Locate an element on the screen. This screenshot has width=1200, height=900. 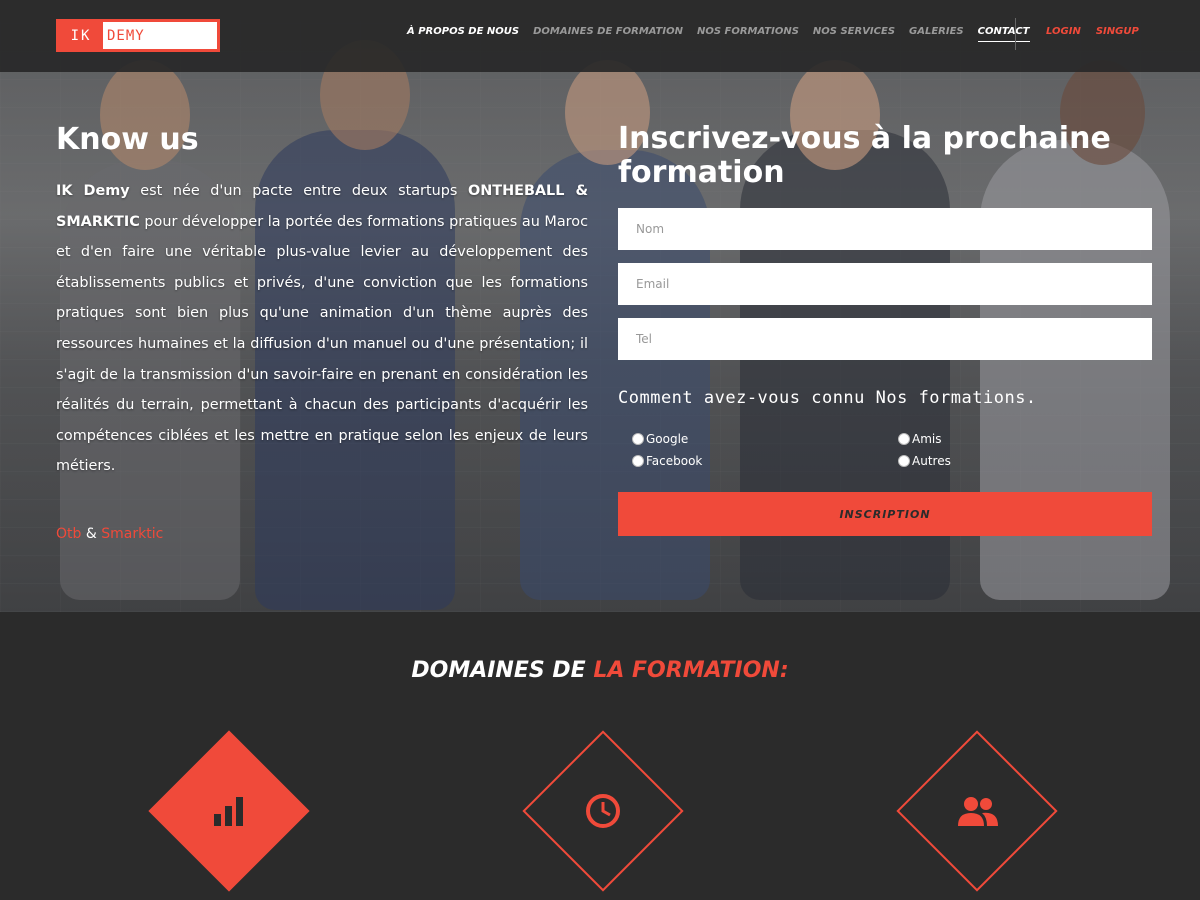
source-question: Comment avez-vous connu Nos formations. is located at coordinates (827, 398).